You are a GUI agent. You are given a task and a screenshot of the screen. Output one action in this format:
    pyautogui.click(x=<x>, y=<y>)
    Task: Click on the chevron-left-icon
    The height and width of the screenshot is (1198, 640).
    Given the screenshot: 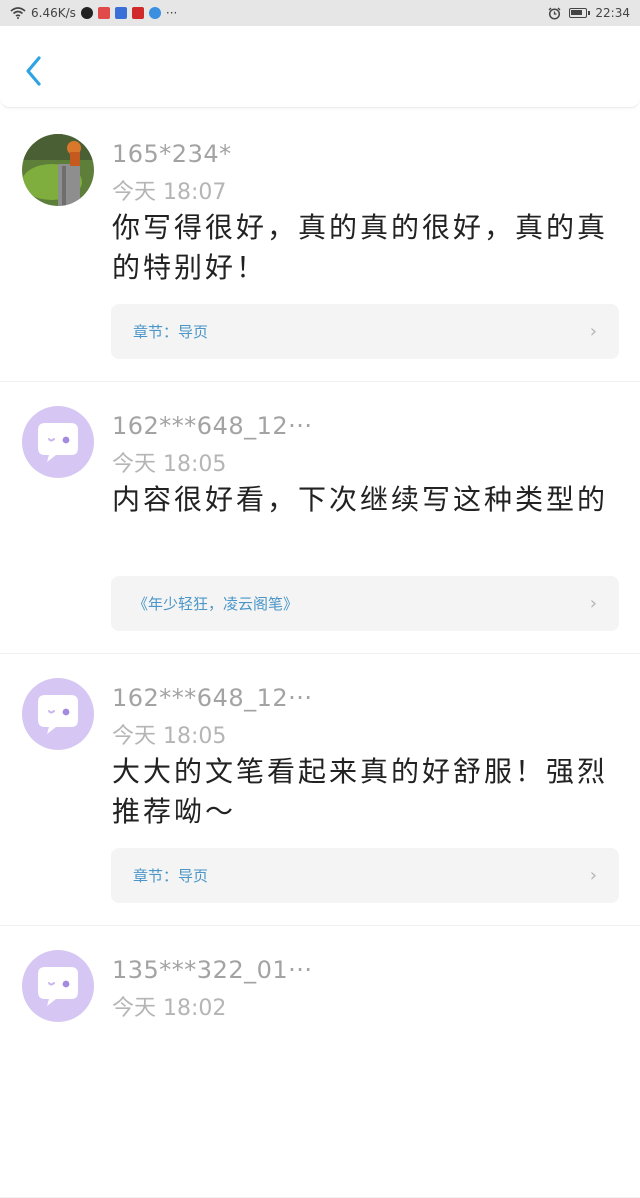 What is the action you would take?
    pyautogui.click(x=33, y=71)
    